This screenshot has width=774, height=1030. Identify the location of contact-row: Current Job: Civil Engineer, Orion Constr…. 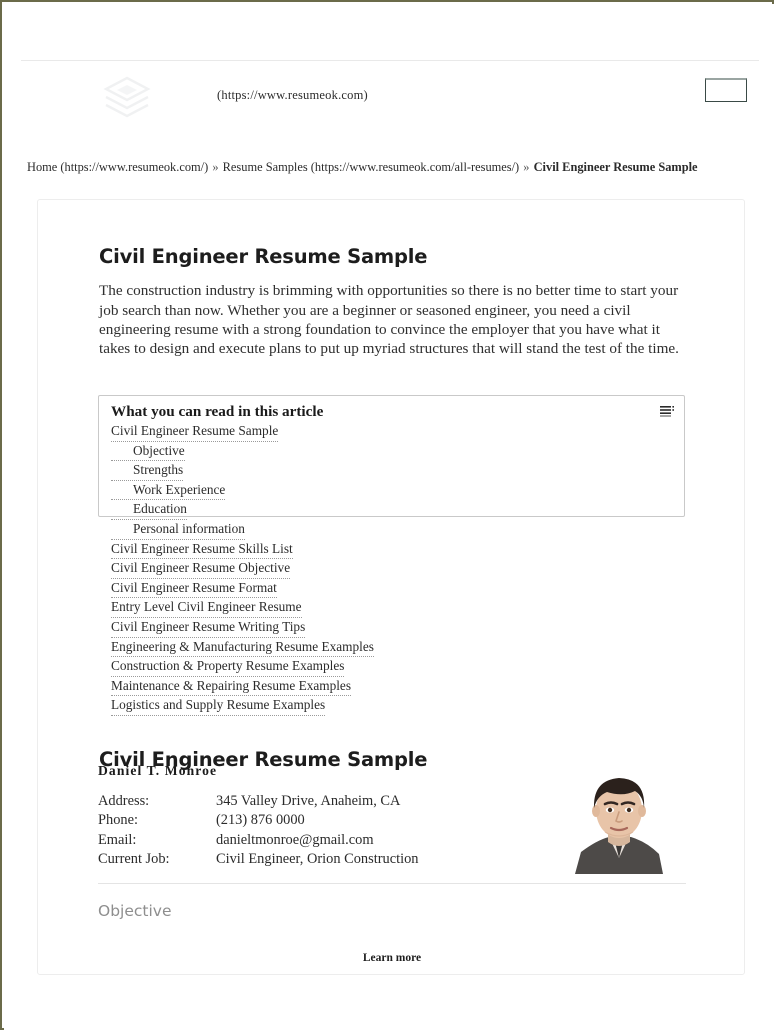
(308, 859).